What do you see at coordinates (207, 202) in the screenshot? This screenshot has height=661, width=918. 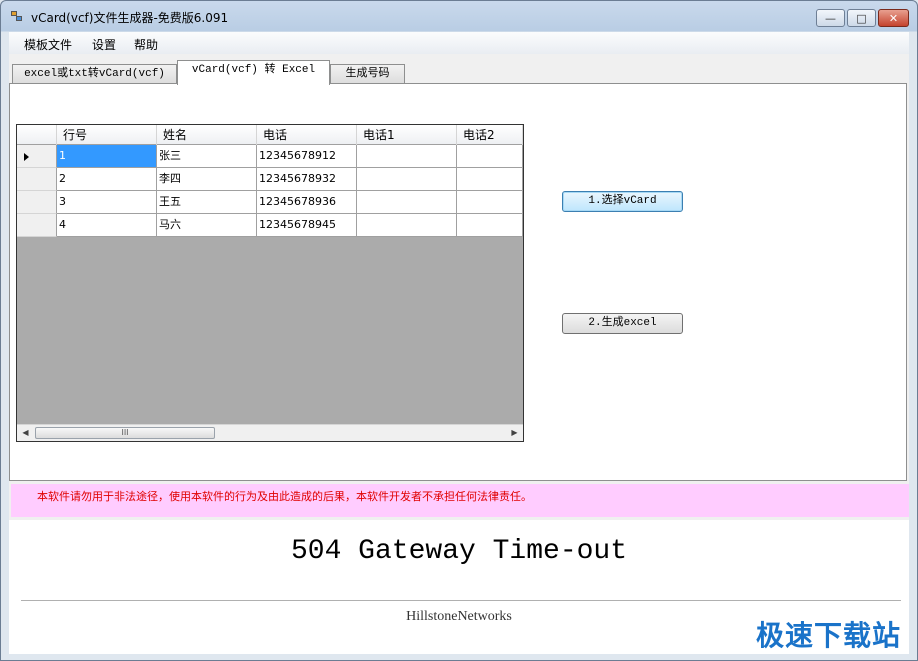 I see `cell-name: 王五` at bounding box center [207, 202].